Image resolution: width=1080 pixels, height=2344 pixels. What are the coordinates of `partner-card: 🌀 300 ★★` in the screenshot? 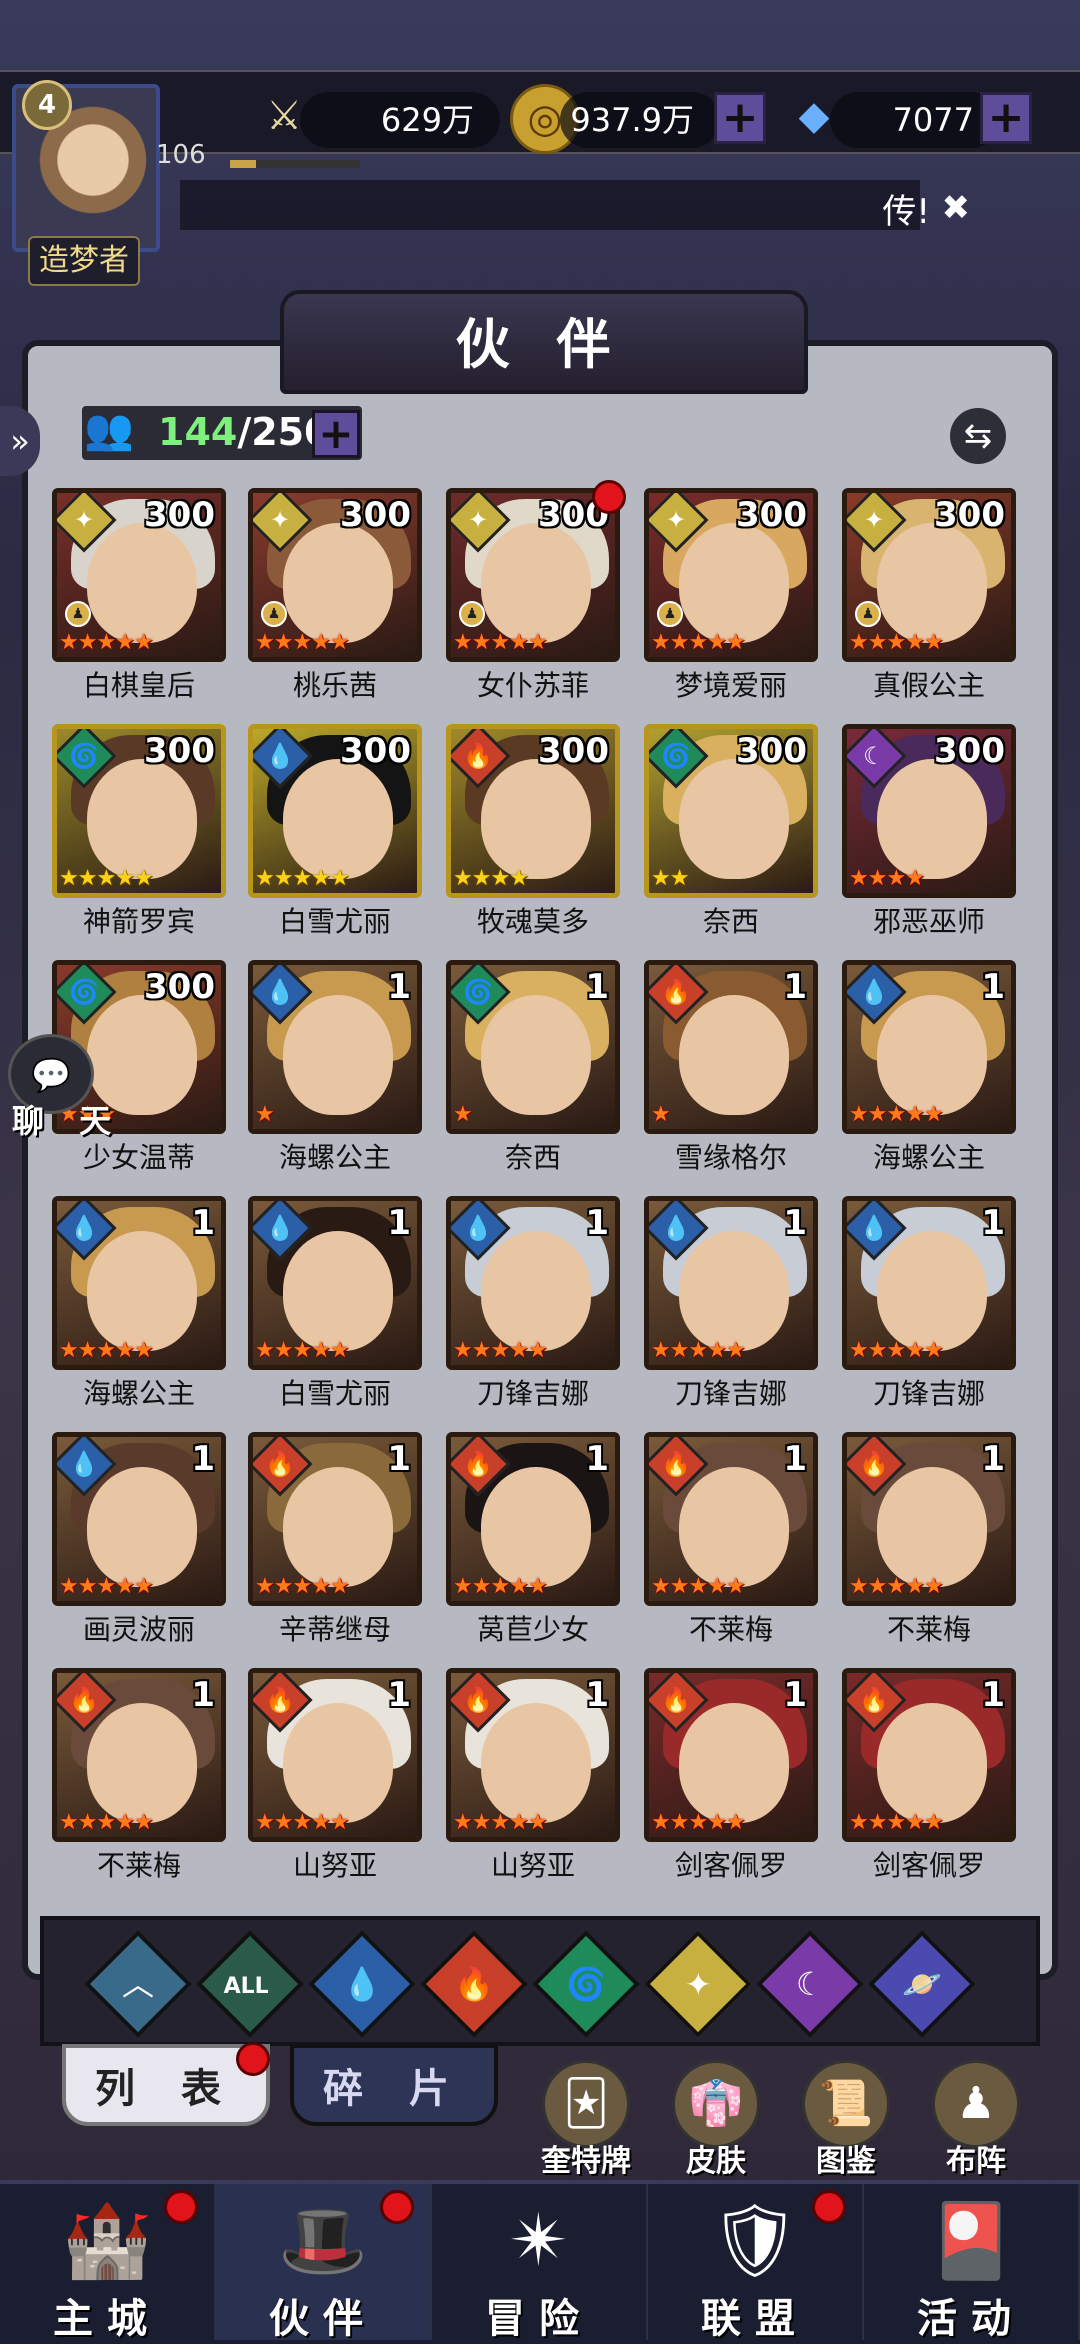 It's located at (731, 811).